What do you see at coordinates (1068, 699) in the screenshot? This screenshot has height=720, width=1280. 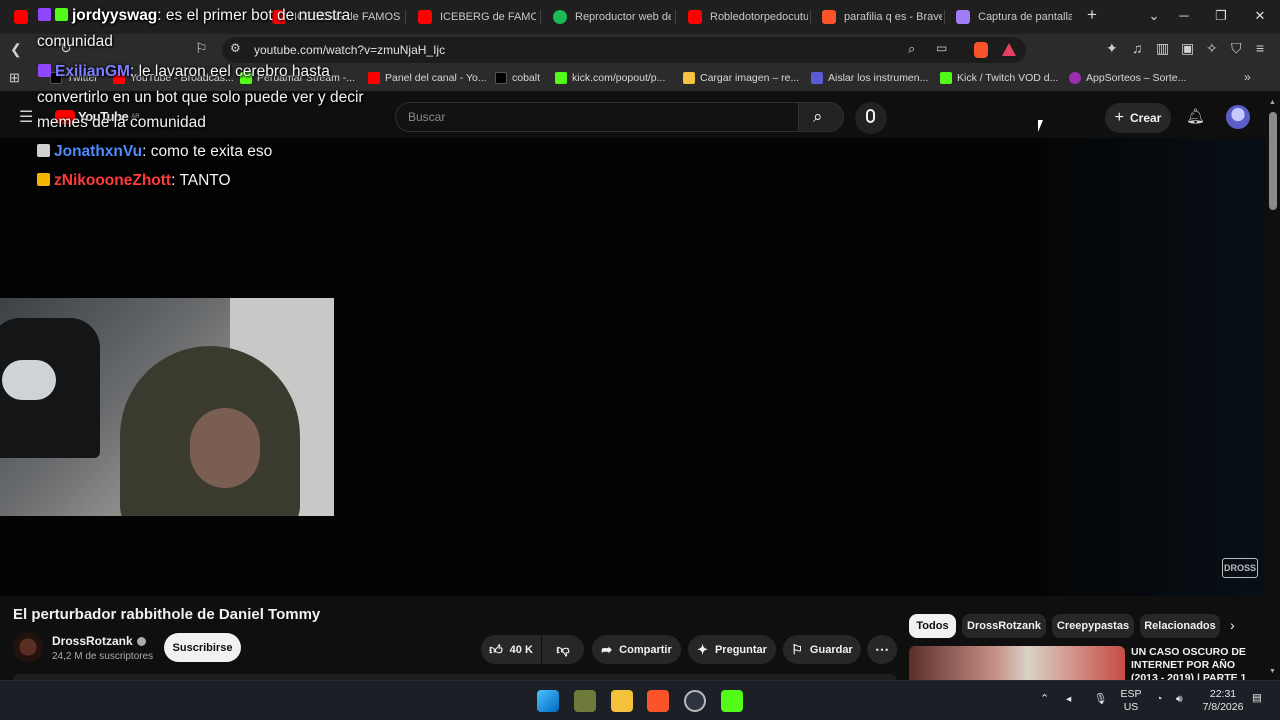 I see `tray-network-icon: ◂` at bounding box center [1068, 699].